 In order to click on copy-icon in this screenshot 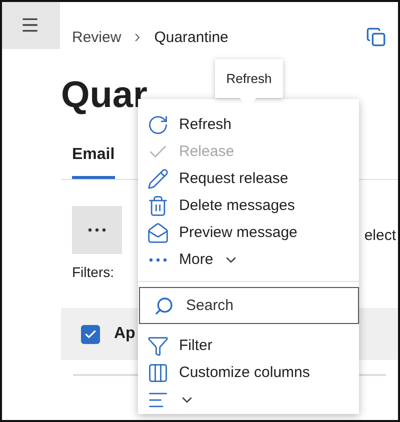, I will do `click(376, 37)`.